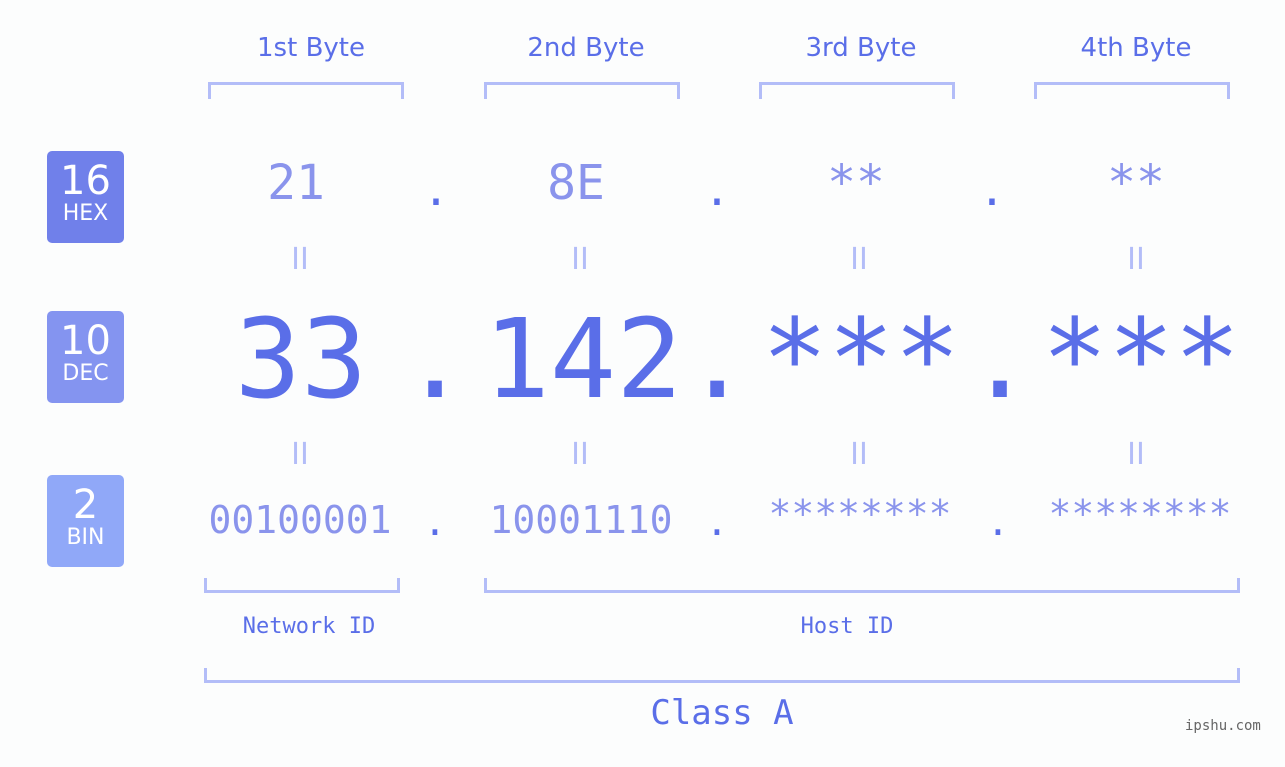 This screenshot has height=767, width=1285. I want to click on byte-header-1: 1st Byte, so click(311, 48).